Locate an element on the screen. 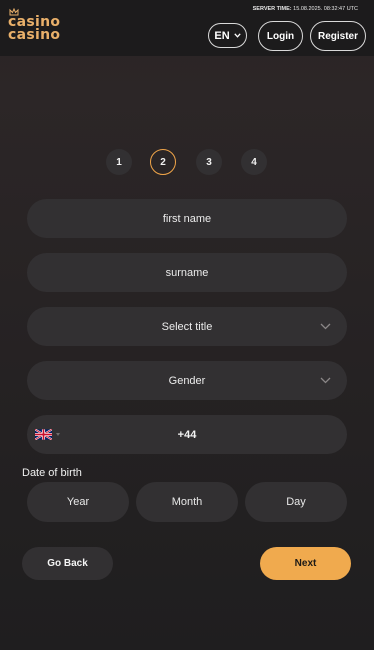 The image size is (374, 650). login-button: Login is located at coordinates (280, 36).